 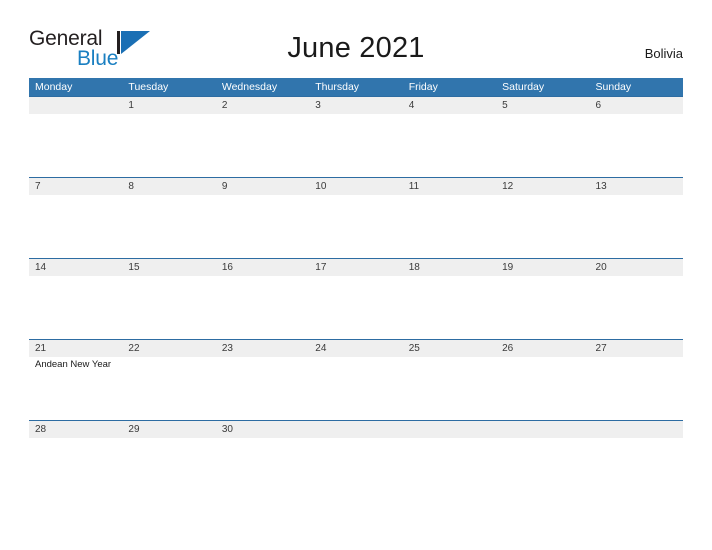 I want to click on calendar-week-row: 21 22 23 24 25 26 27 Andean New Year, so click(x=356, y=379).